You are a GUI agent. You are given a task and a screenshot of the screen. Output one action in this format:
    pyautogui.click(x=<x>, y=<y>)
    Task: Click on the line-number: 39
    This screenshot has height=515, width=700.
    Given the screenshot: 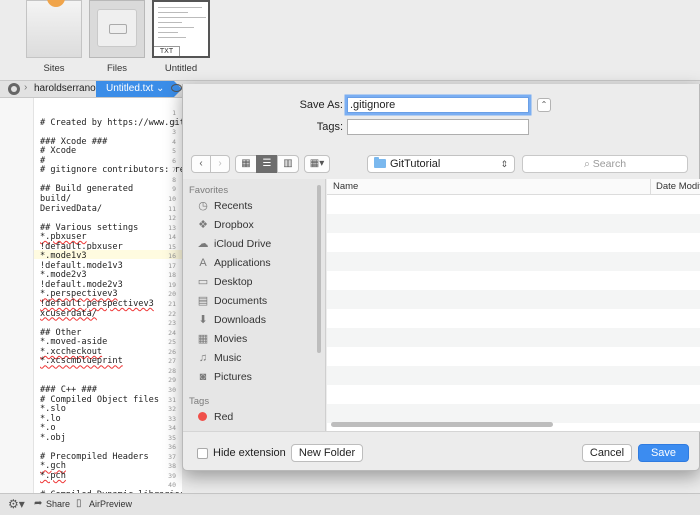 What is the action you would take?
    pyautogui.click(x=172, y=475)
    